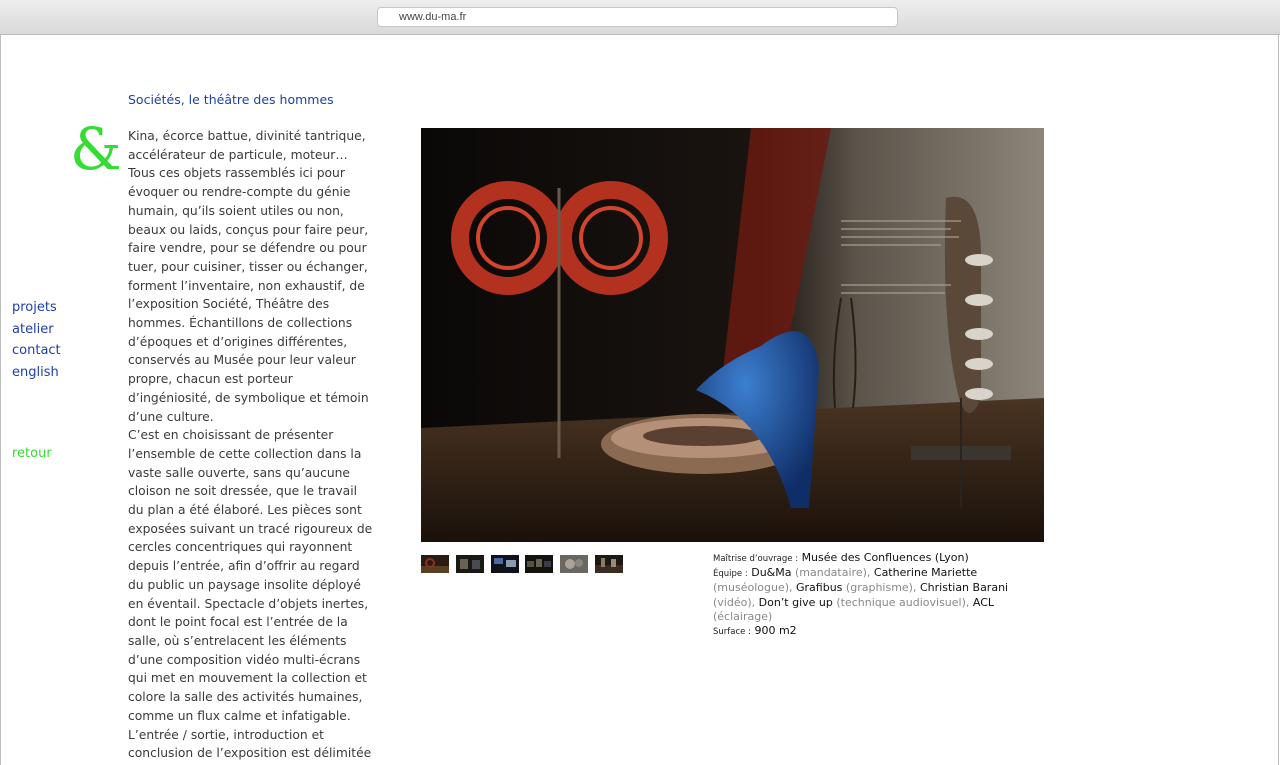 This screenshot has width=1280, height=765. Describe the element at coordinates (885, 557) in the screenshot. I see `client-value: Musée des Confluences (Lyon)` at that location.